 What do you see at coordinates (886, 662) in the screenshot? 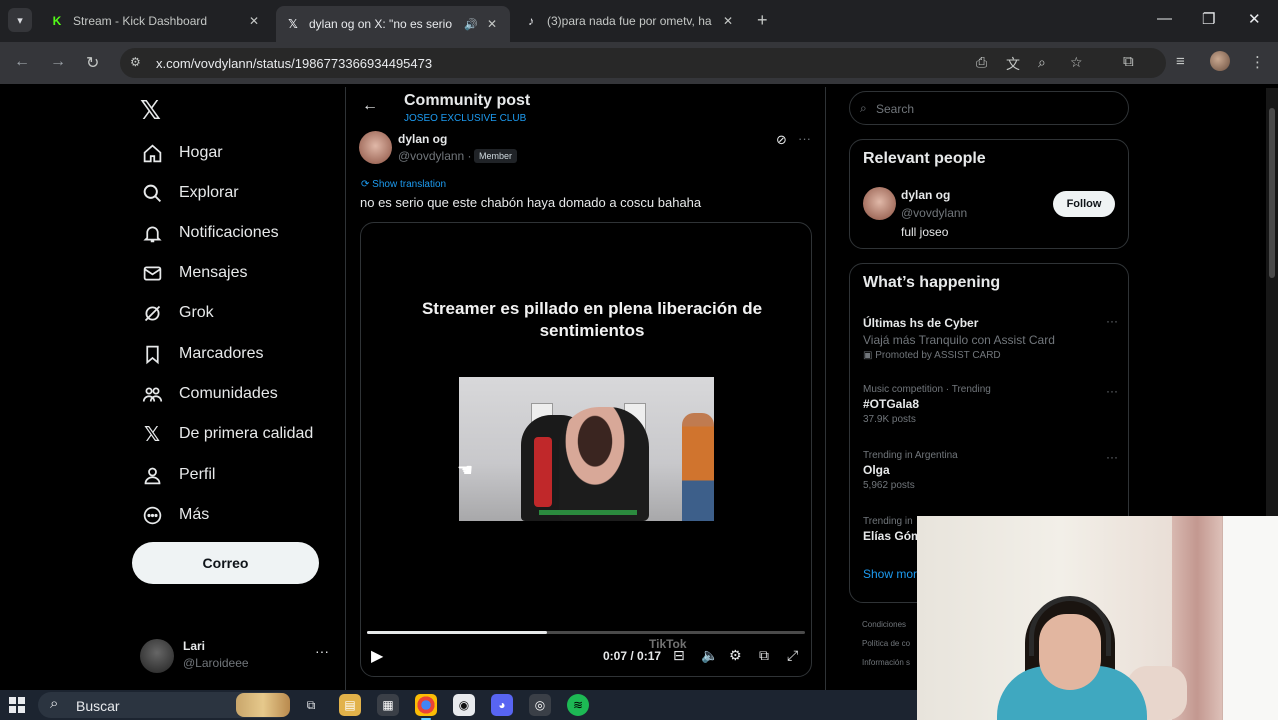
I see `footer-link: Información s` at bounding box center [886, 662].